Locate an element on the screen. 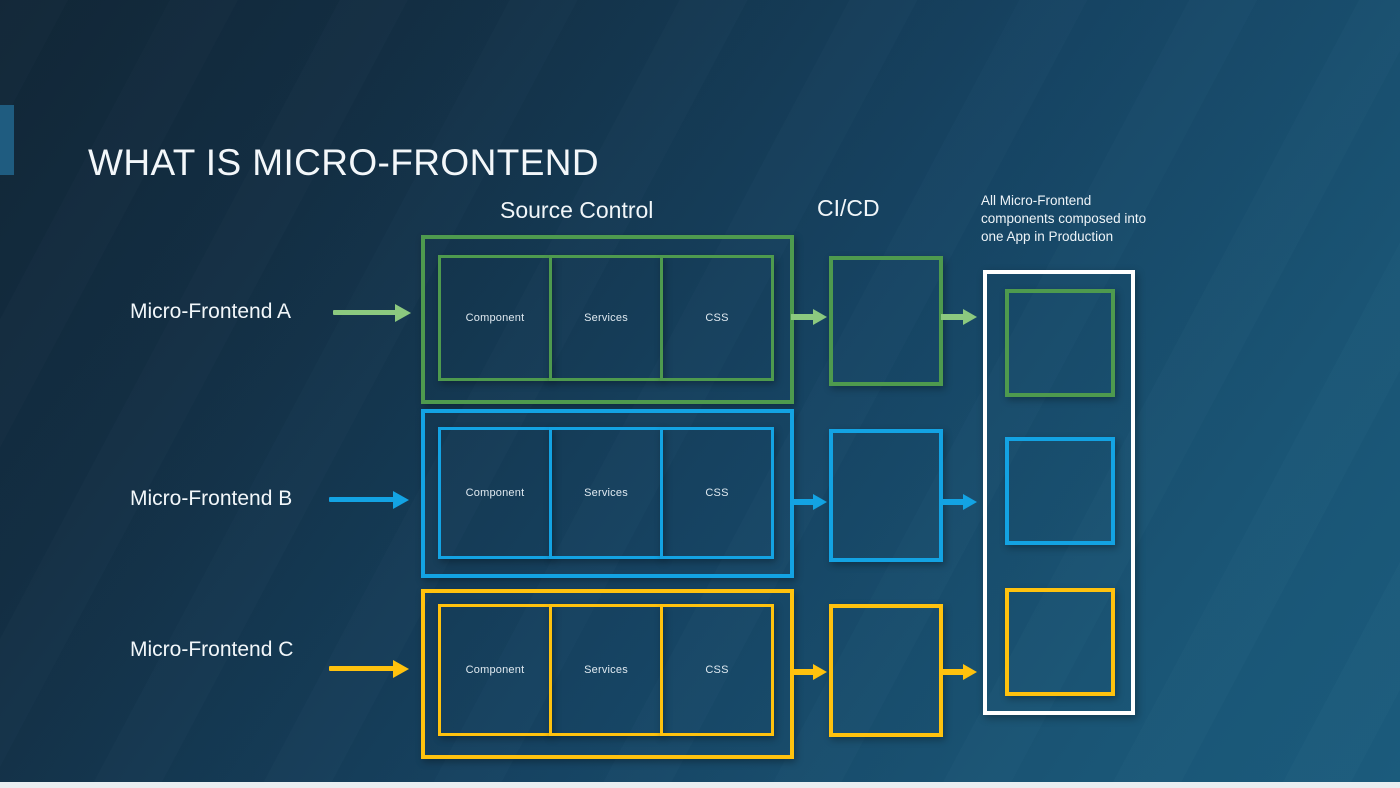 This screenshot has height=788, width=1400. arrow-cicd-to-production-c is located at coordinates (959, 672).